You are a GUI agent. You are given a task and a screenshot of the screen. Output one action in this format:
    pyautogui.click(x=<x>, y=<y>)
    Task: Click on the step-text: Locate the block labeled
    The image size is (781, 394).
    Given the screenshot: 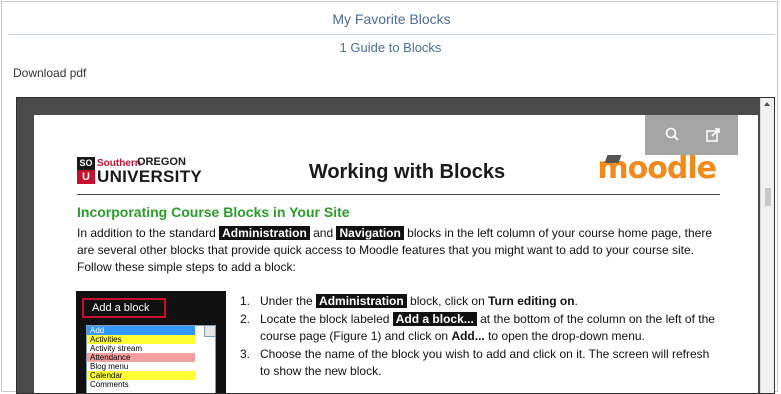 What is the action you would take?
    pyautogui.click(x=326, y=319)
    